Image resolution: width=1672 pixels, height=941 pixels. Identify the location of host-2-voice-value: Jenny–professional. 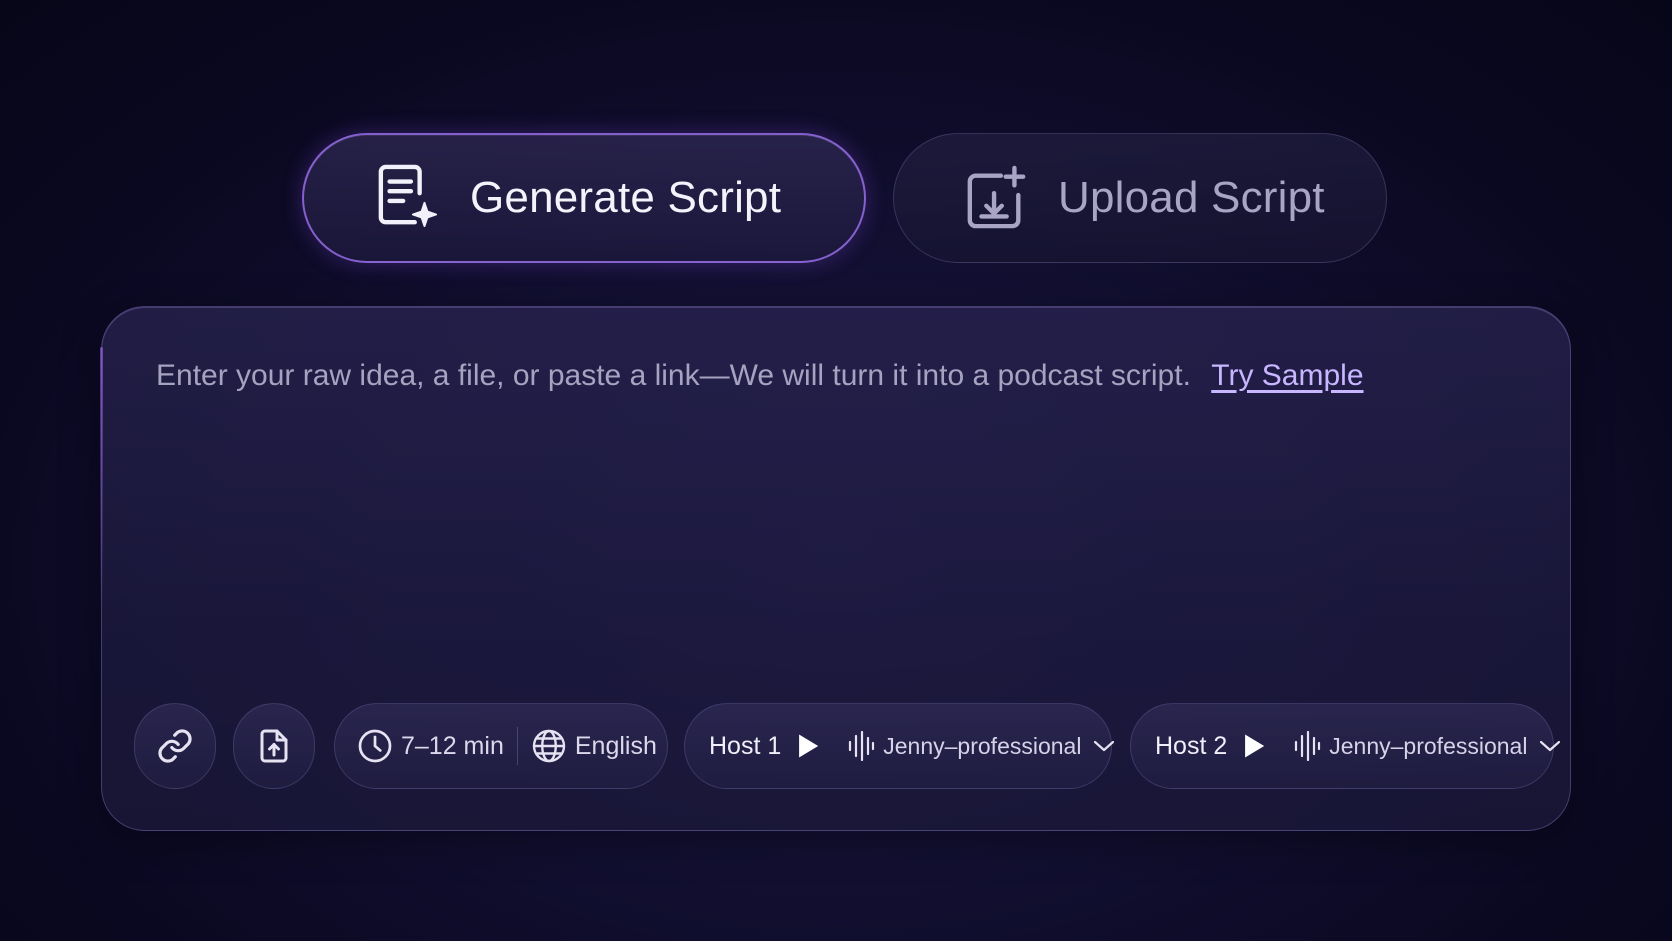
(1428, 745).